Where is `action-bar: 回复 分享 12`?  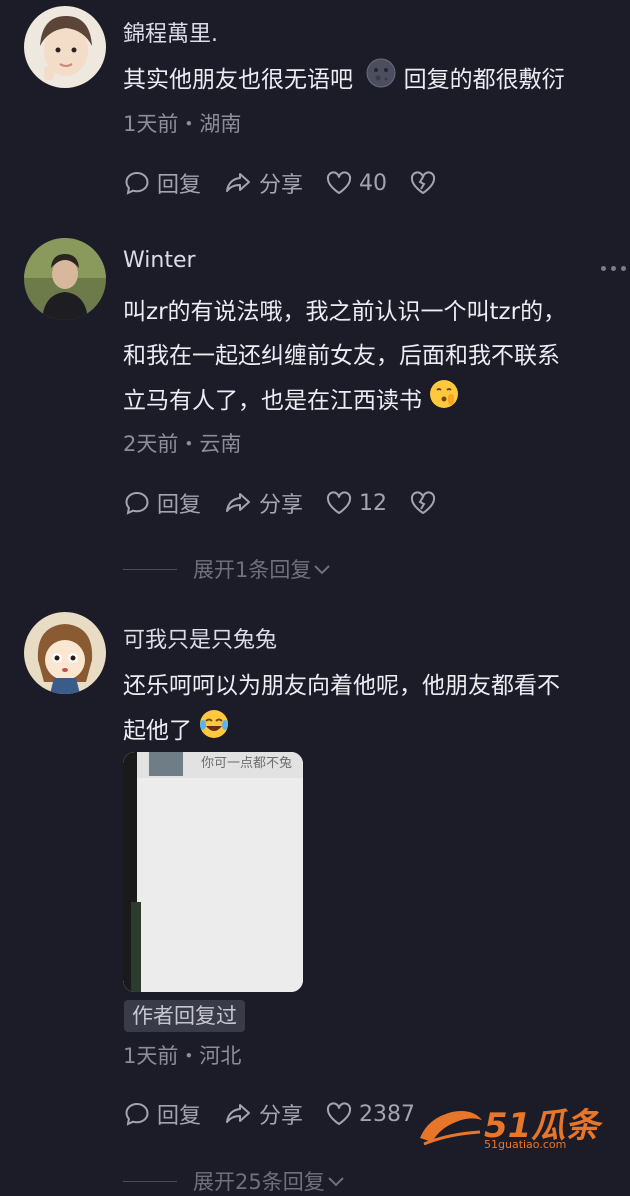
action-bar: 回复 分享 12 is located at coordinates (294, 503).